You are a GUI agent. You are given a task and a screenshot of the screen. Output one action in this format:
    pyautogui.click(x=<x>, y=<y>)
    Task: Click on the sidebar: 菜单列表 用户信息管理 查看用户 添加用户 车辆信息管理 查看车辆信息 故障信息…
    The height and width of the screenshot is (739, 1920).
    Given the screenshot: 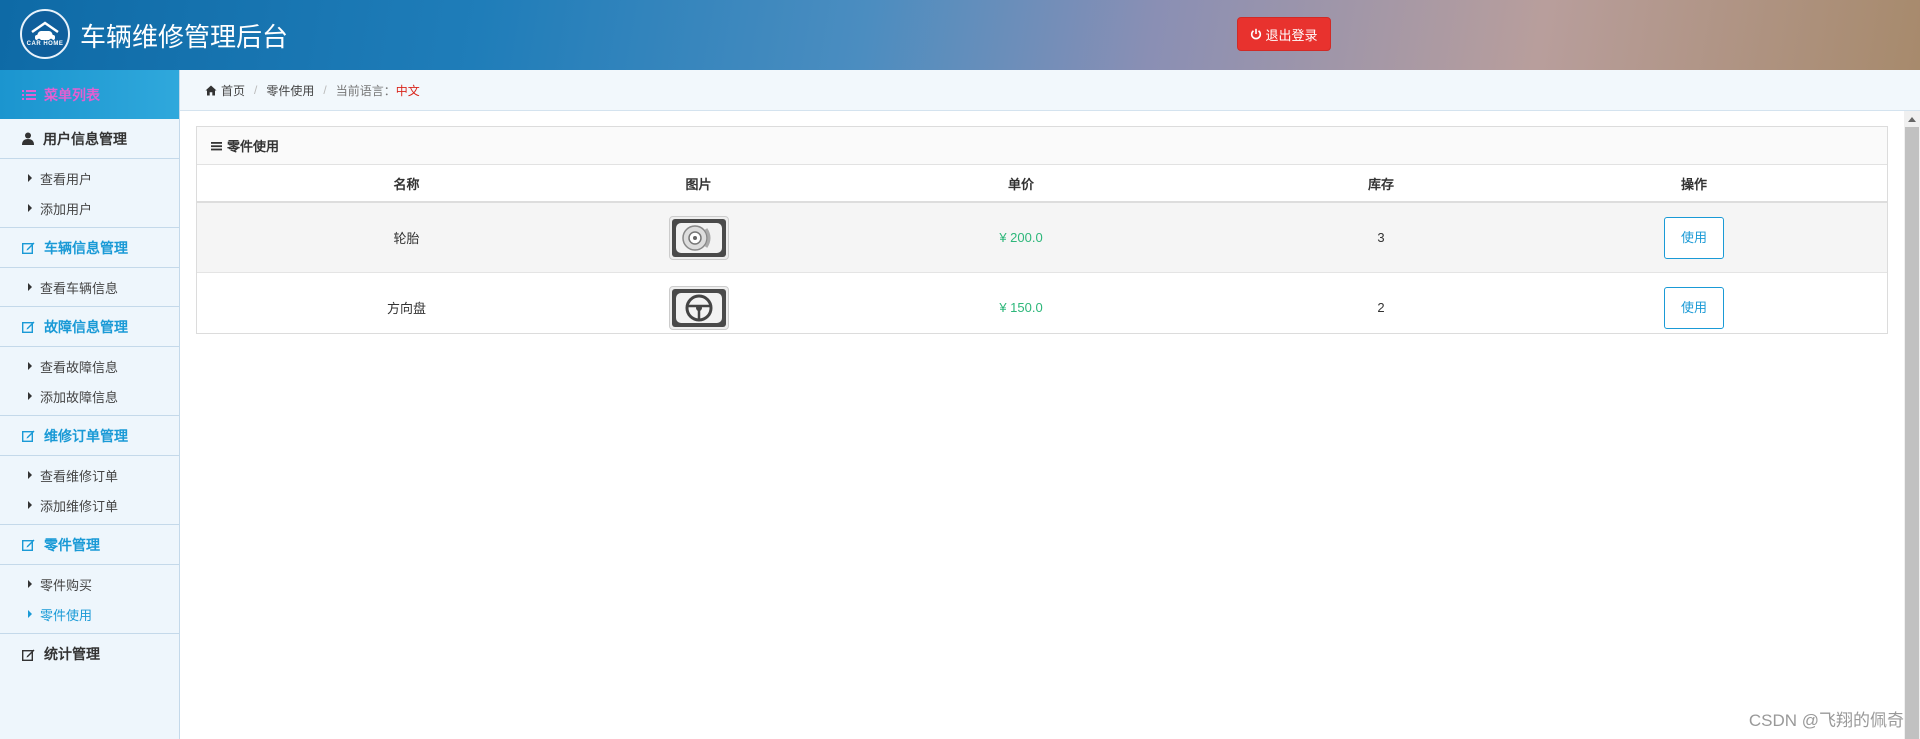 What is the action you would take?
    pyautogui.click(x=90, y=404)
    